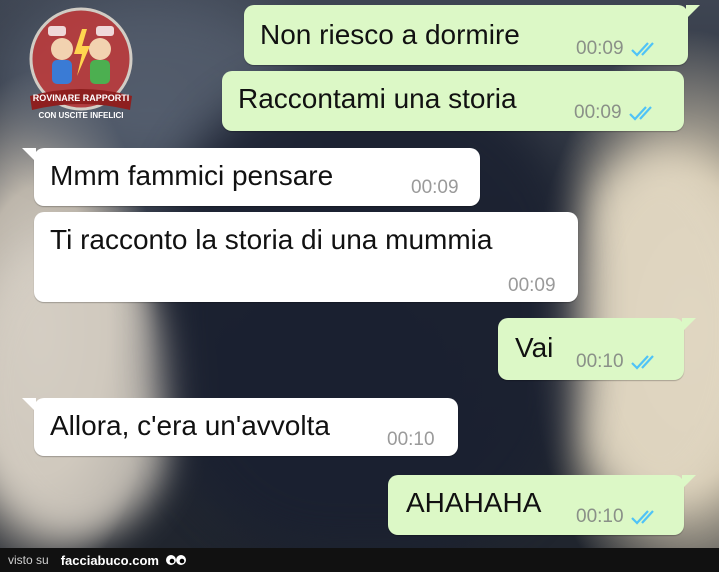  What do you see at coordinates (81, 63) in the screenshot?
I see `watermark-logo: ROVINARE RAPPORTI CON USCITE INFELICI` at bounding box center [81, 63].